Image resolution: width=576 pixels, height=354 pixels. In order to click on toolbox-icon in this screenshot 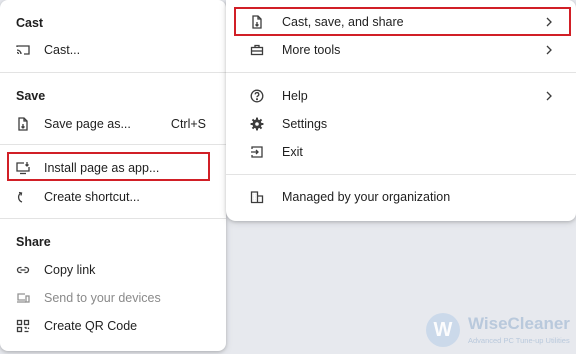, I will do `click(257, 50)`.